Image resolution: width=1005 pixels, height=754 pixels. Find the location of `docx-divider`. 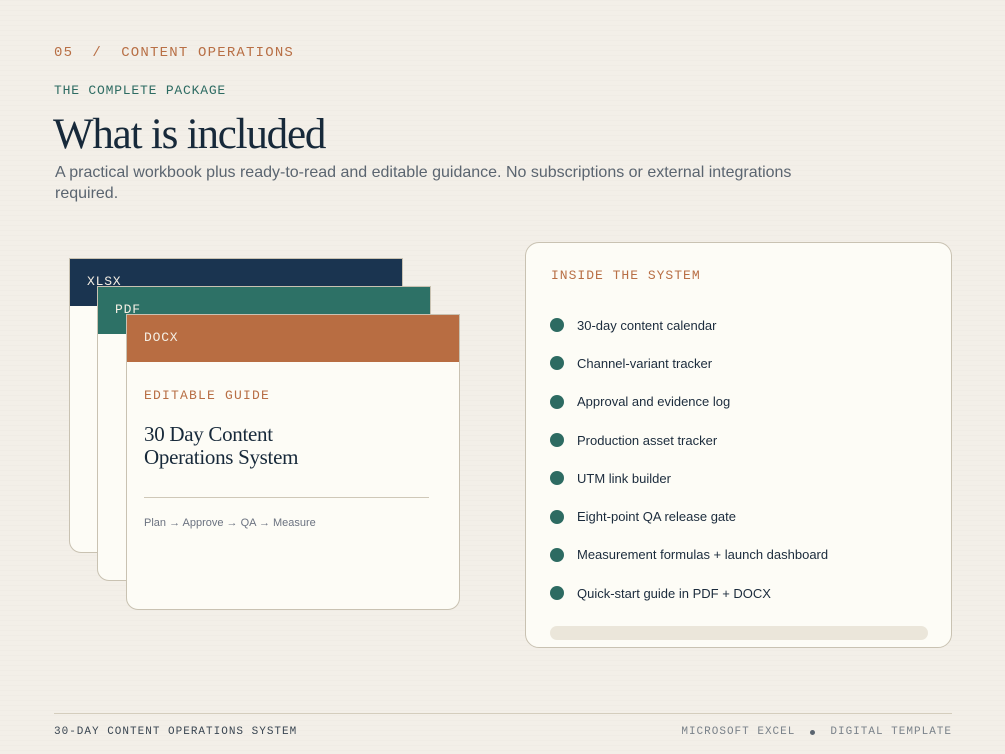

docx-divider is located at coordinates (286, 497).